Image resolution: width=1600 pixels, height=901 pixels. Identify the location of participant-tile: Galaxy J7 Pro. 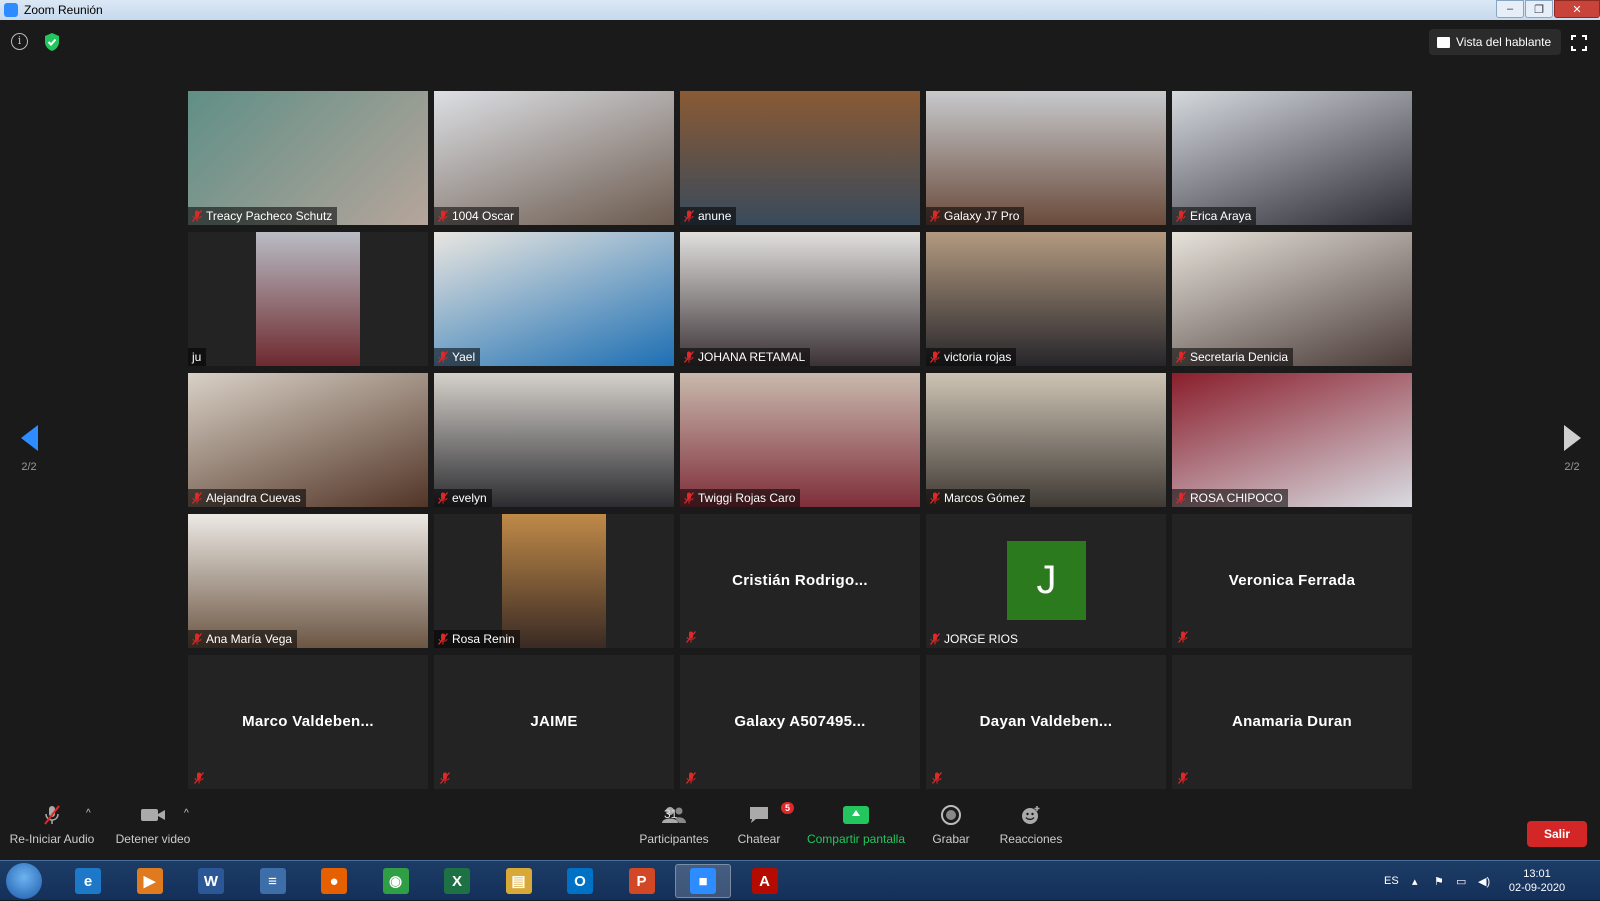
(1046, 158).